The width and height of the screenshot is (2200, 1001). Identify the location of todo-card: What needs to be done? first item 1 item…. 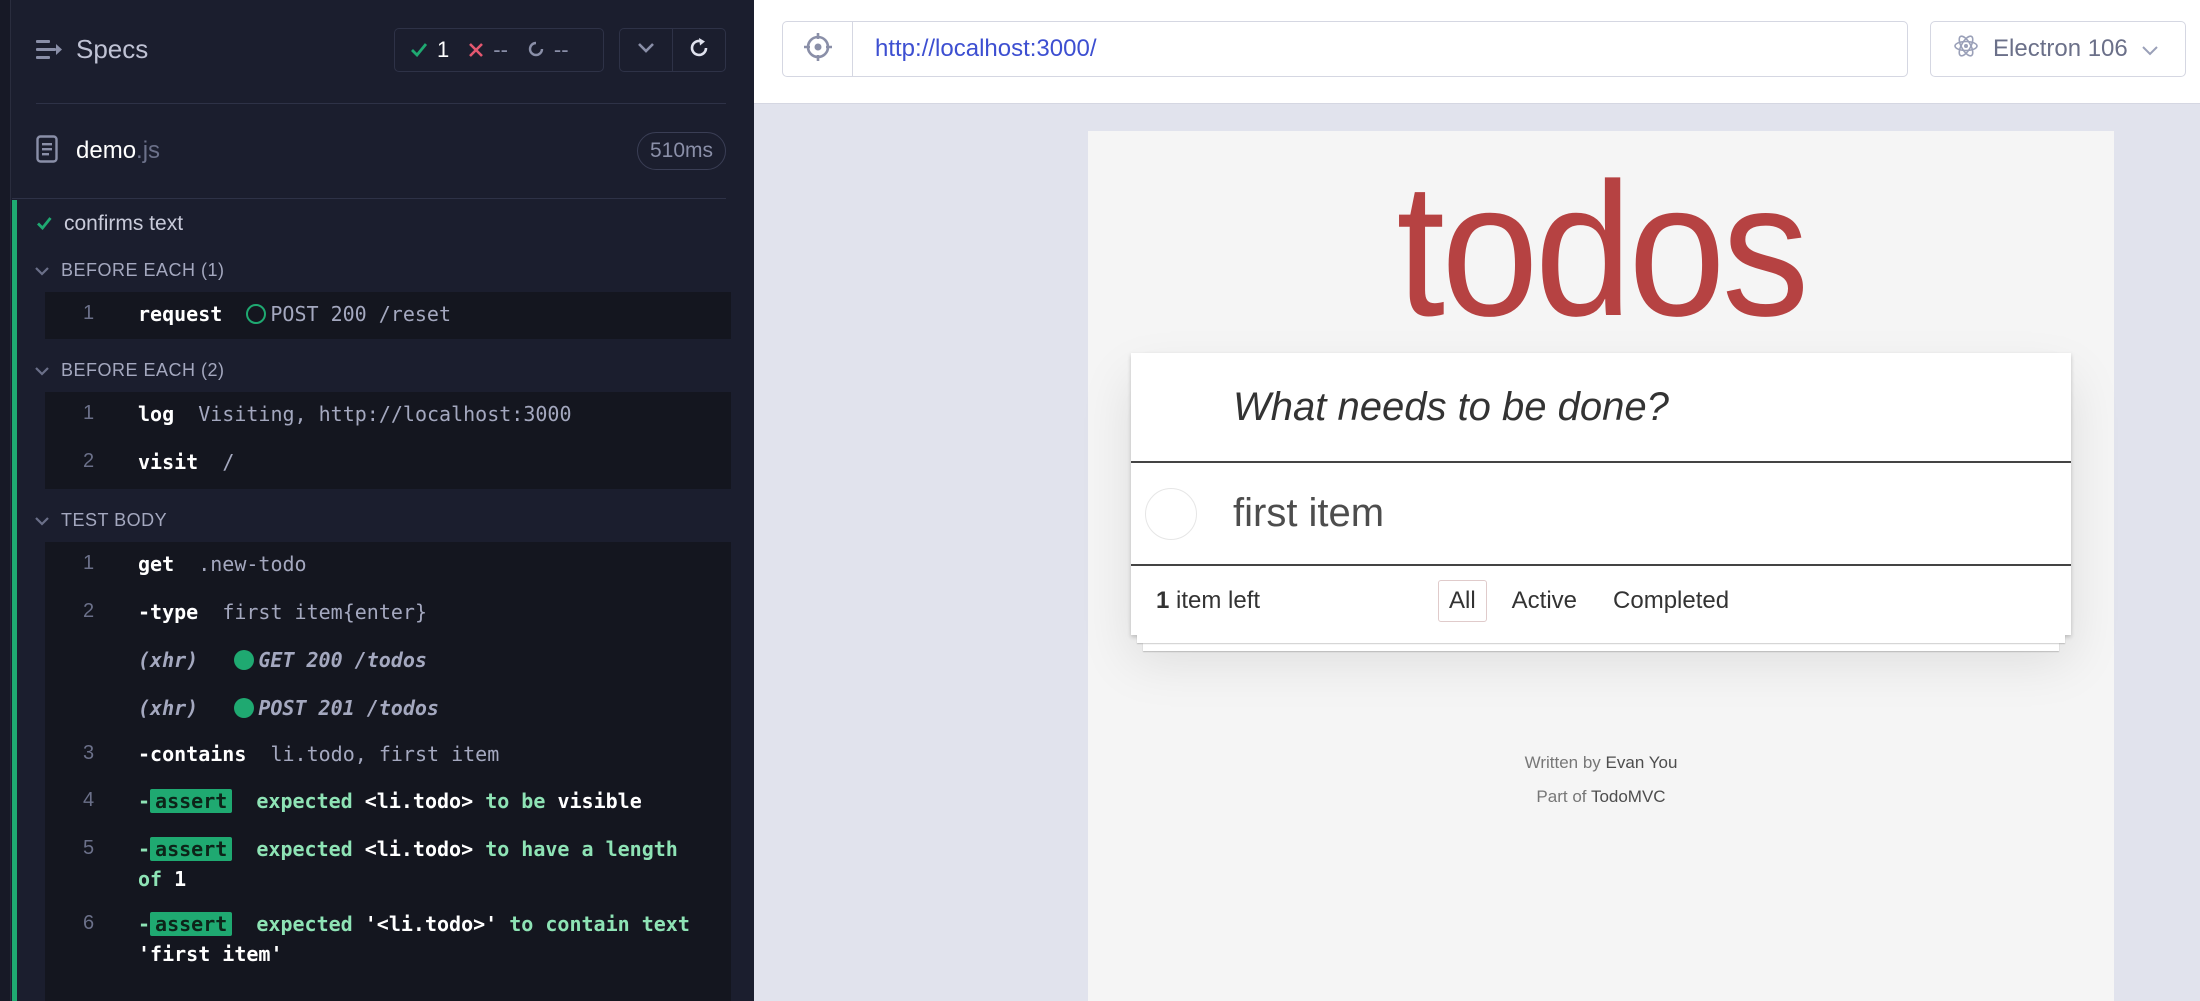
(1601, 502).